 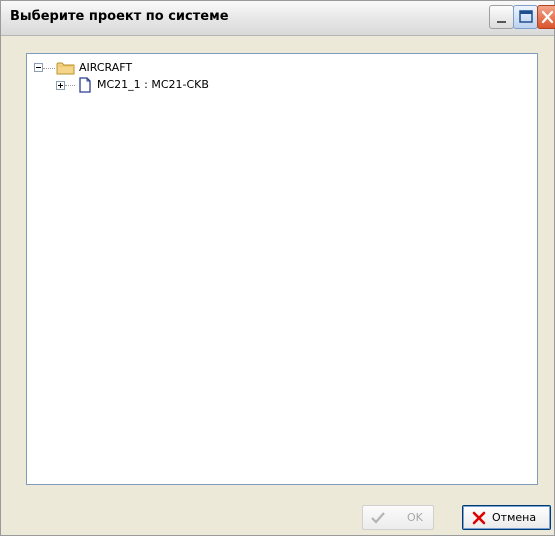 I want to click on tree-item-aircraft: AIRCRAFT, so click(x=177, y=68).